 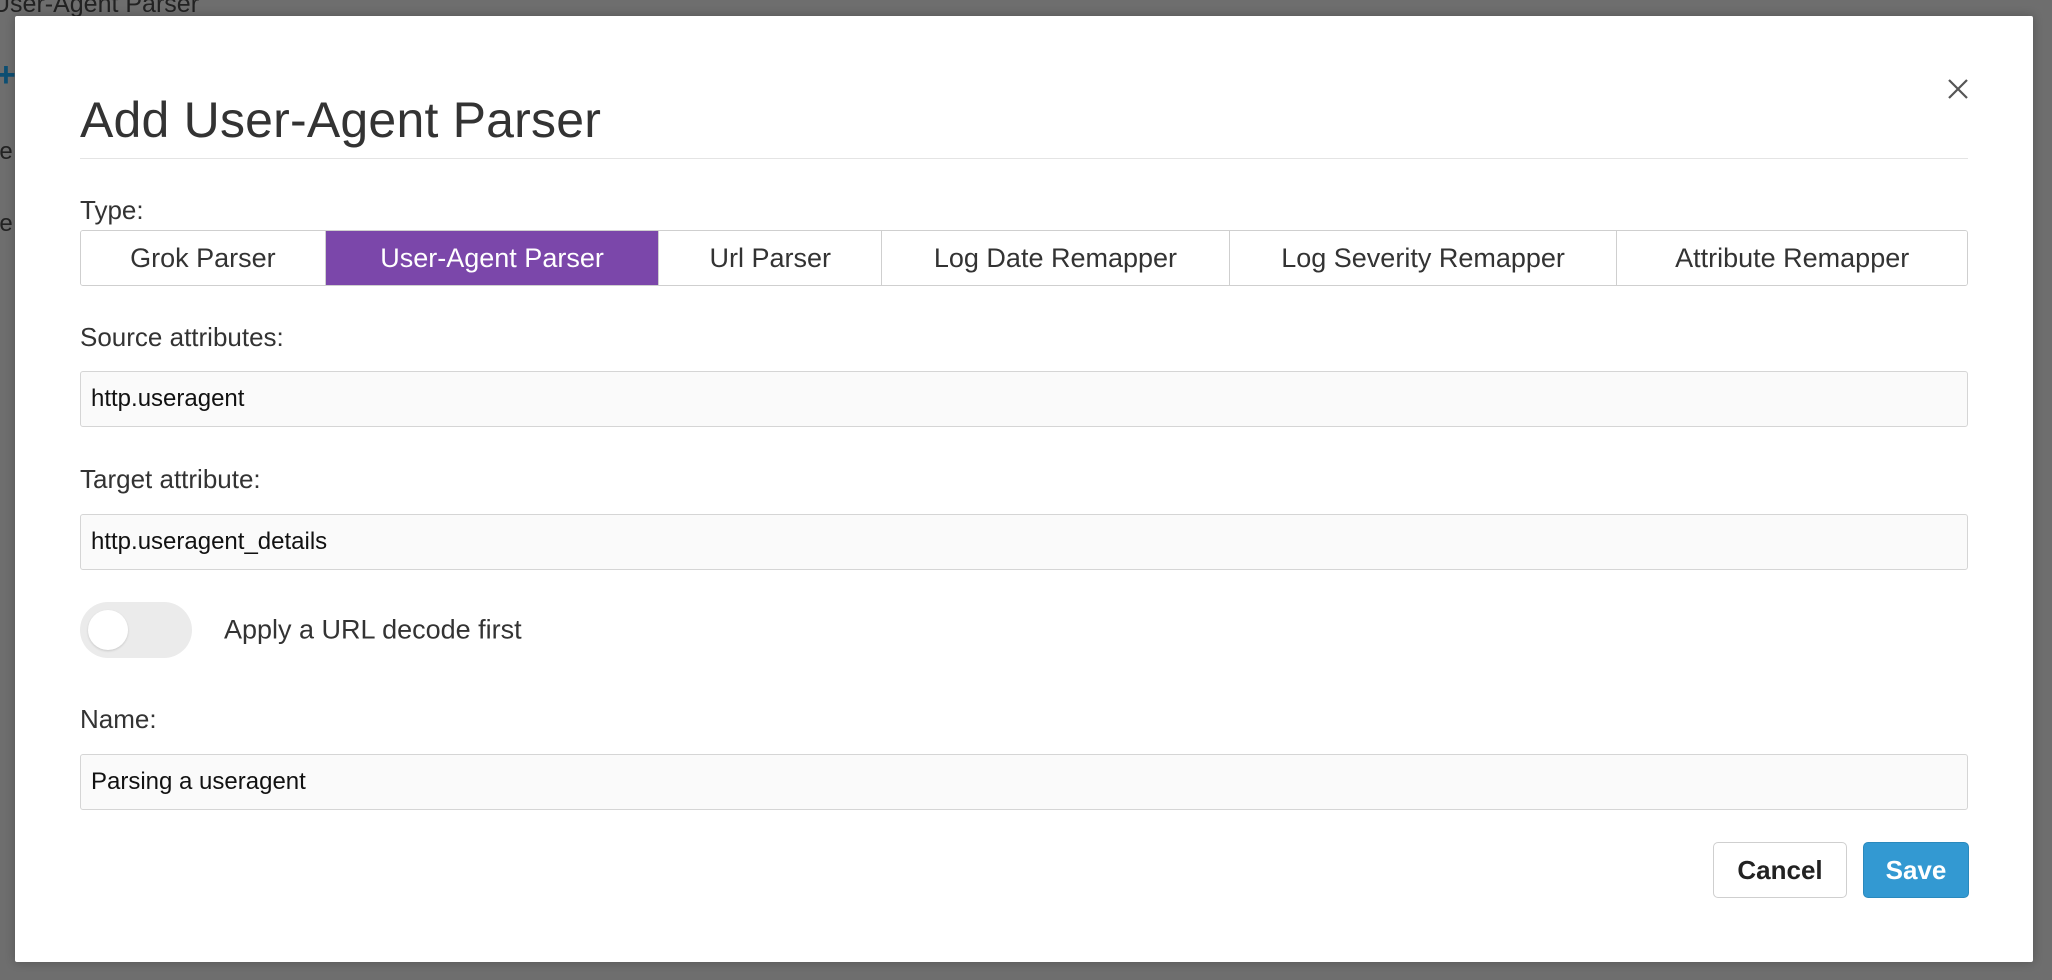 What do you see at coordinates (170, 479) in the screenshot?
I see `target-attribute-label: Target attribute:` at bounding box center [170, 479].